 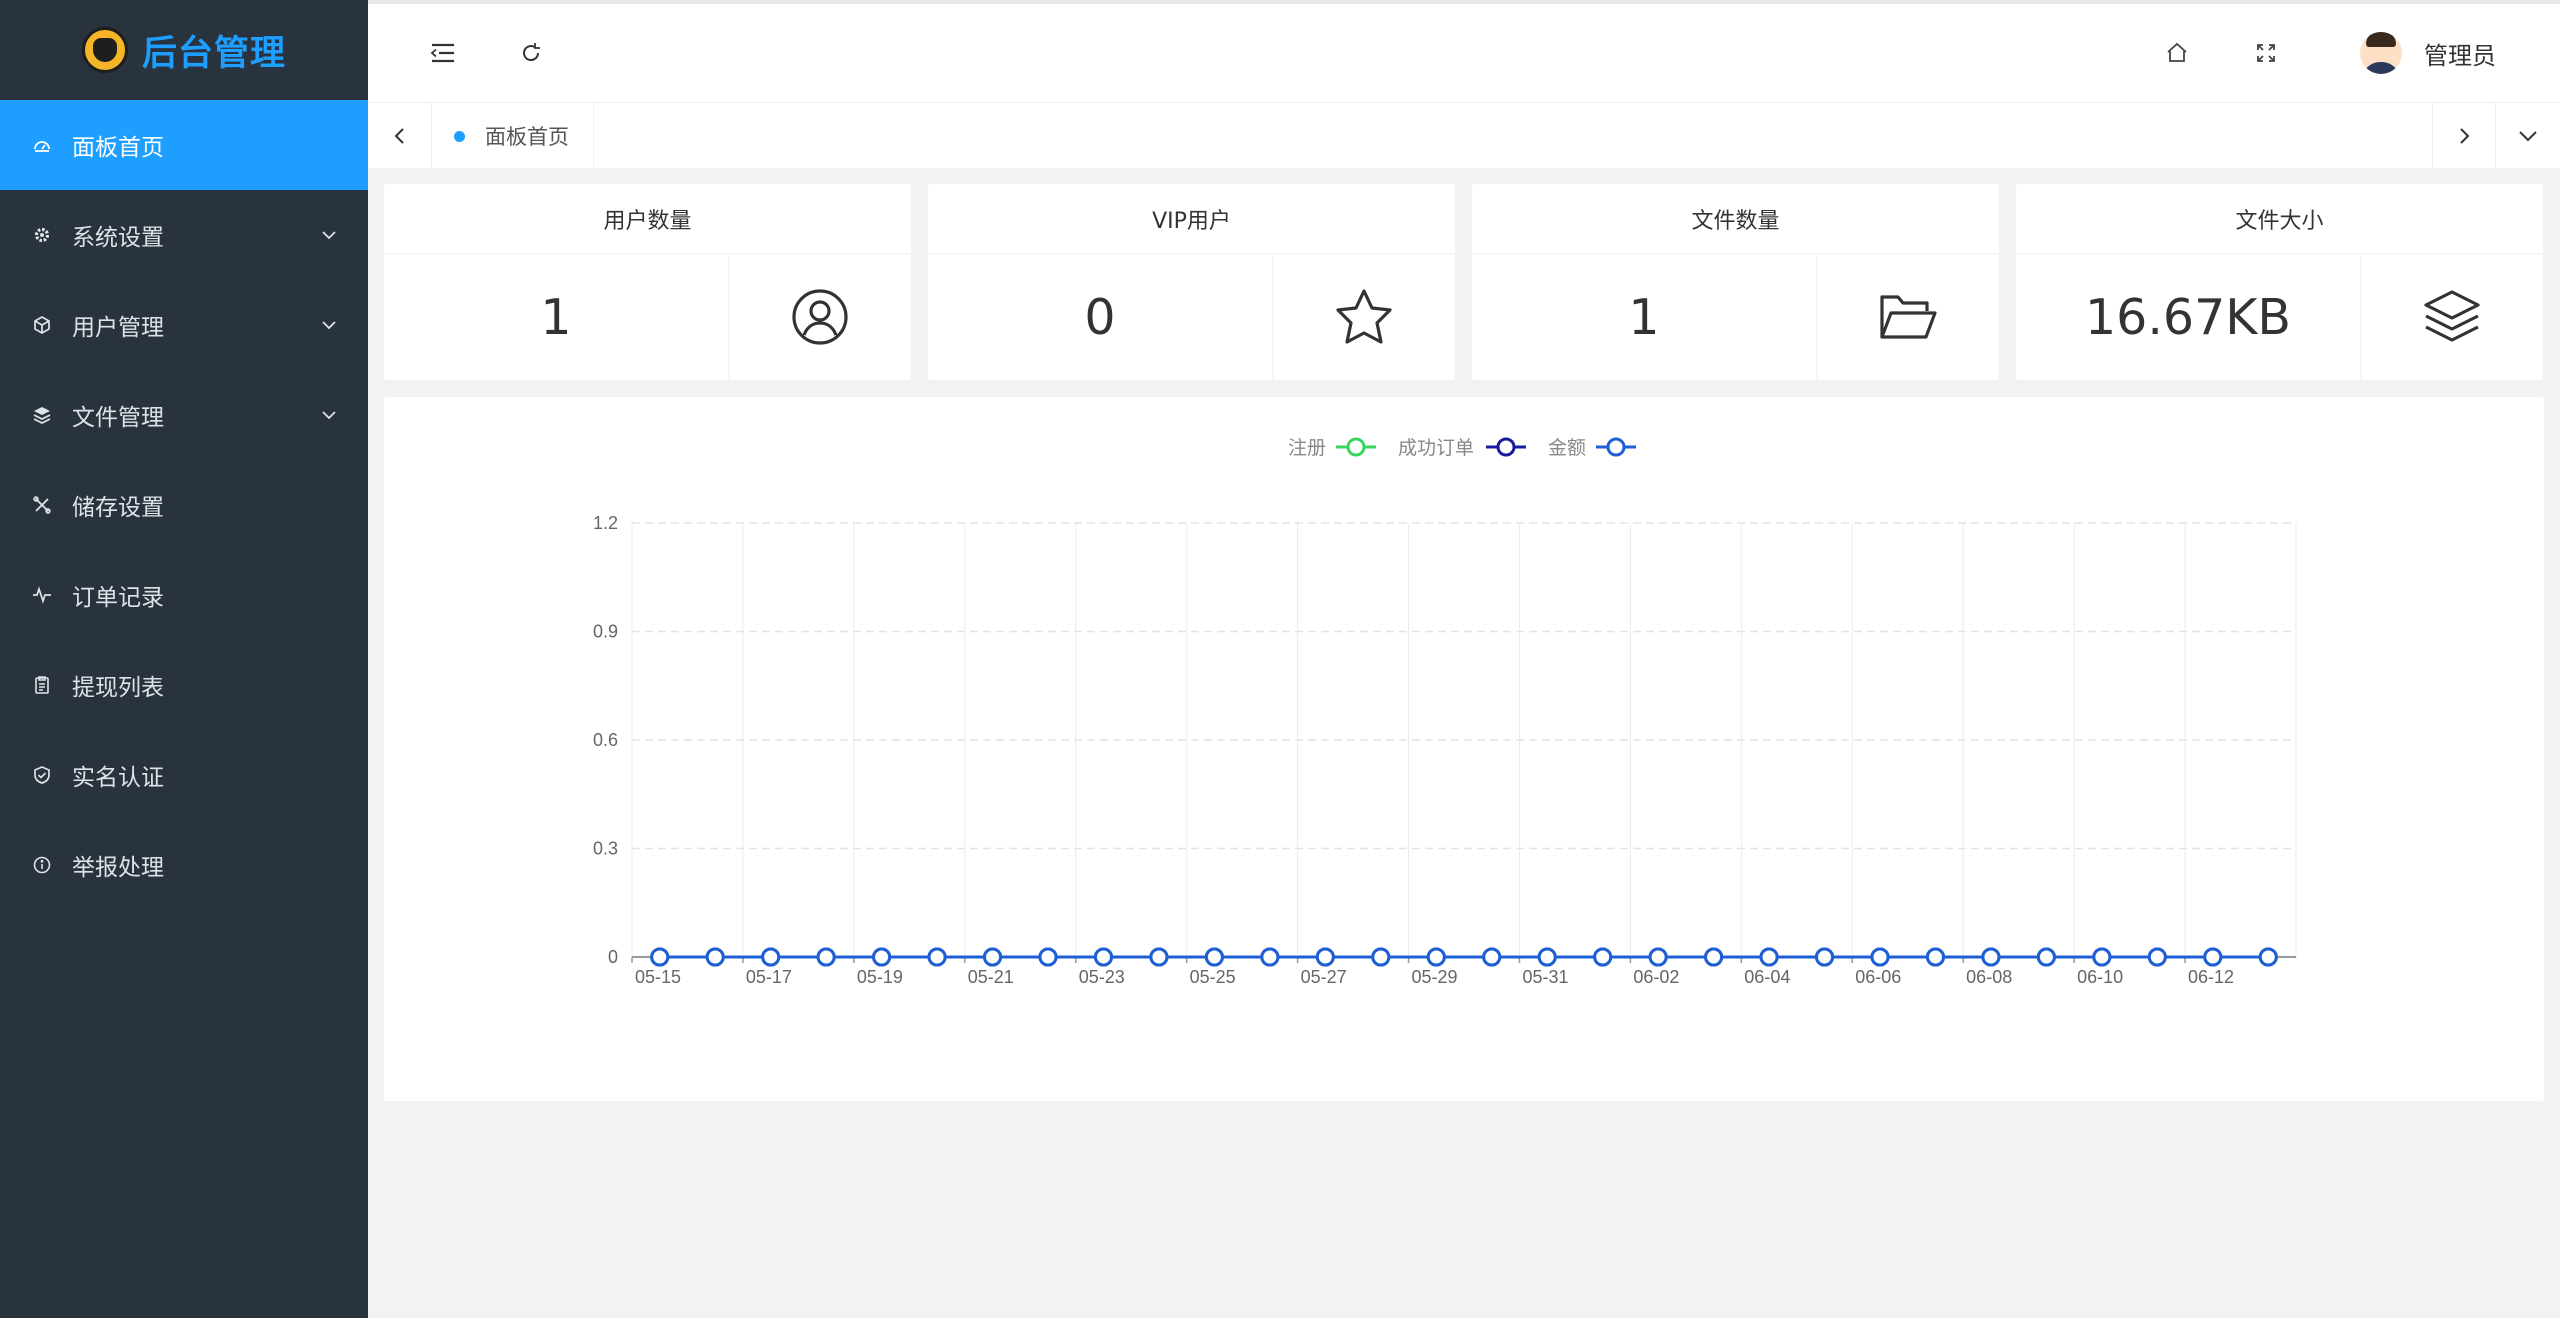 I want to click on gear-icon, so click(x=42, y=235).